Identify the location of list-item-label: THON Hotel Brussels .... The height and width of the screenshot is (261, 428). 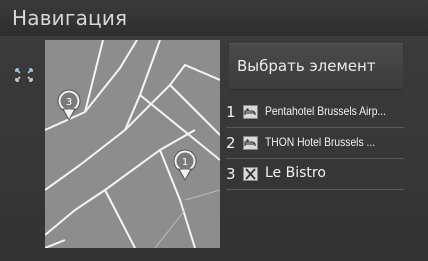
(320, 142).